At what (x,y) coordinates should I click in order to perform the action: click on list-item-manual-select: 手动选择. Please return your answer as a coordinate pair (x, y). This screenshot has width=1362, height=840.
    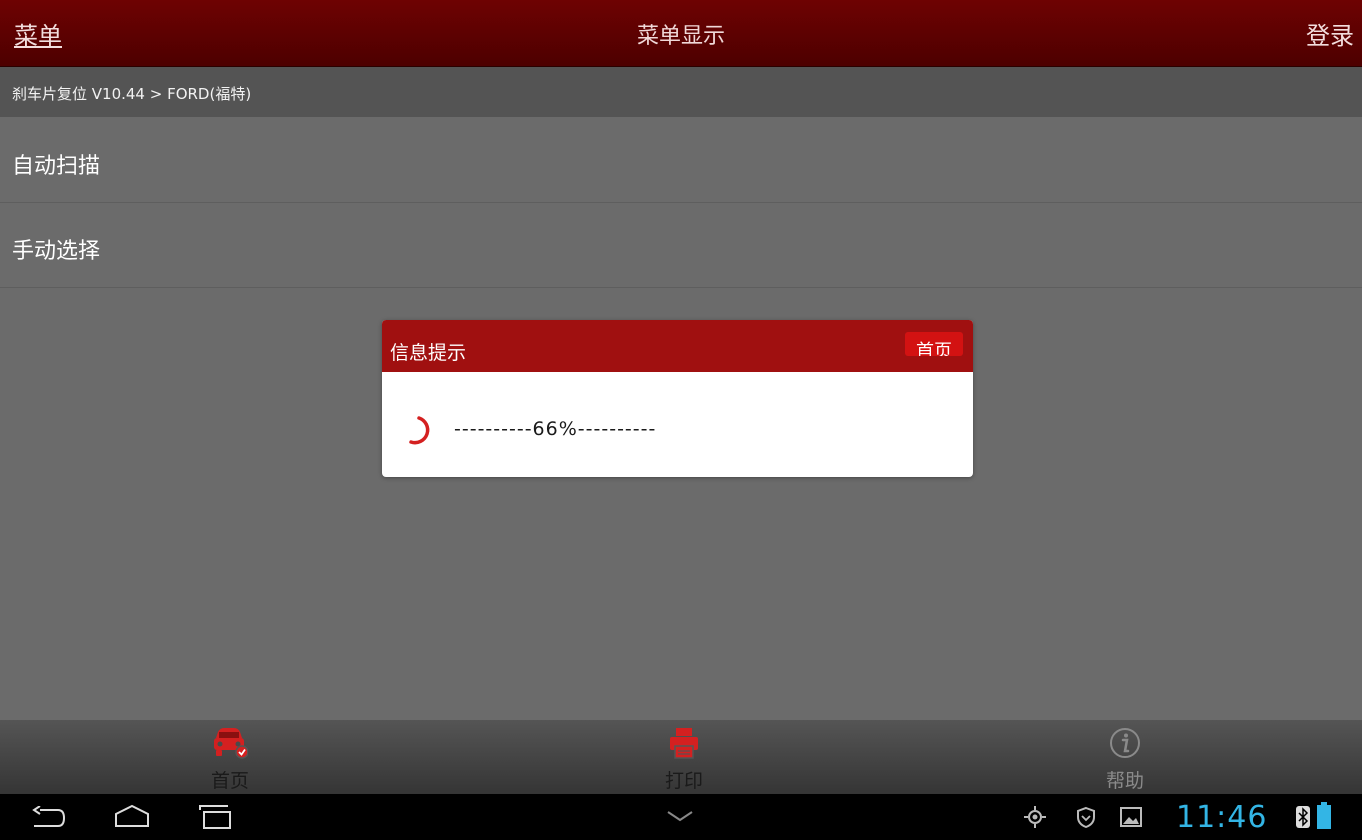
    Looking at the image, I should click on (681, 245).